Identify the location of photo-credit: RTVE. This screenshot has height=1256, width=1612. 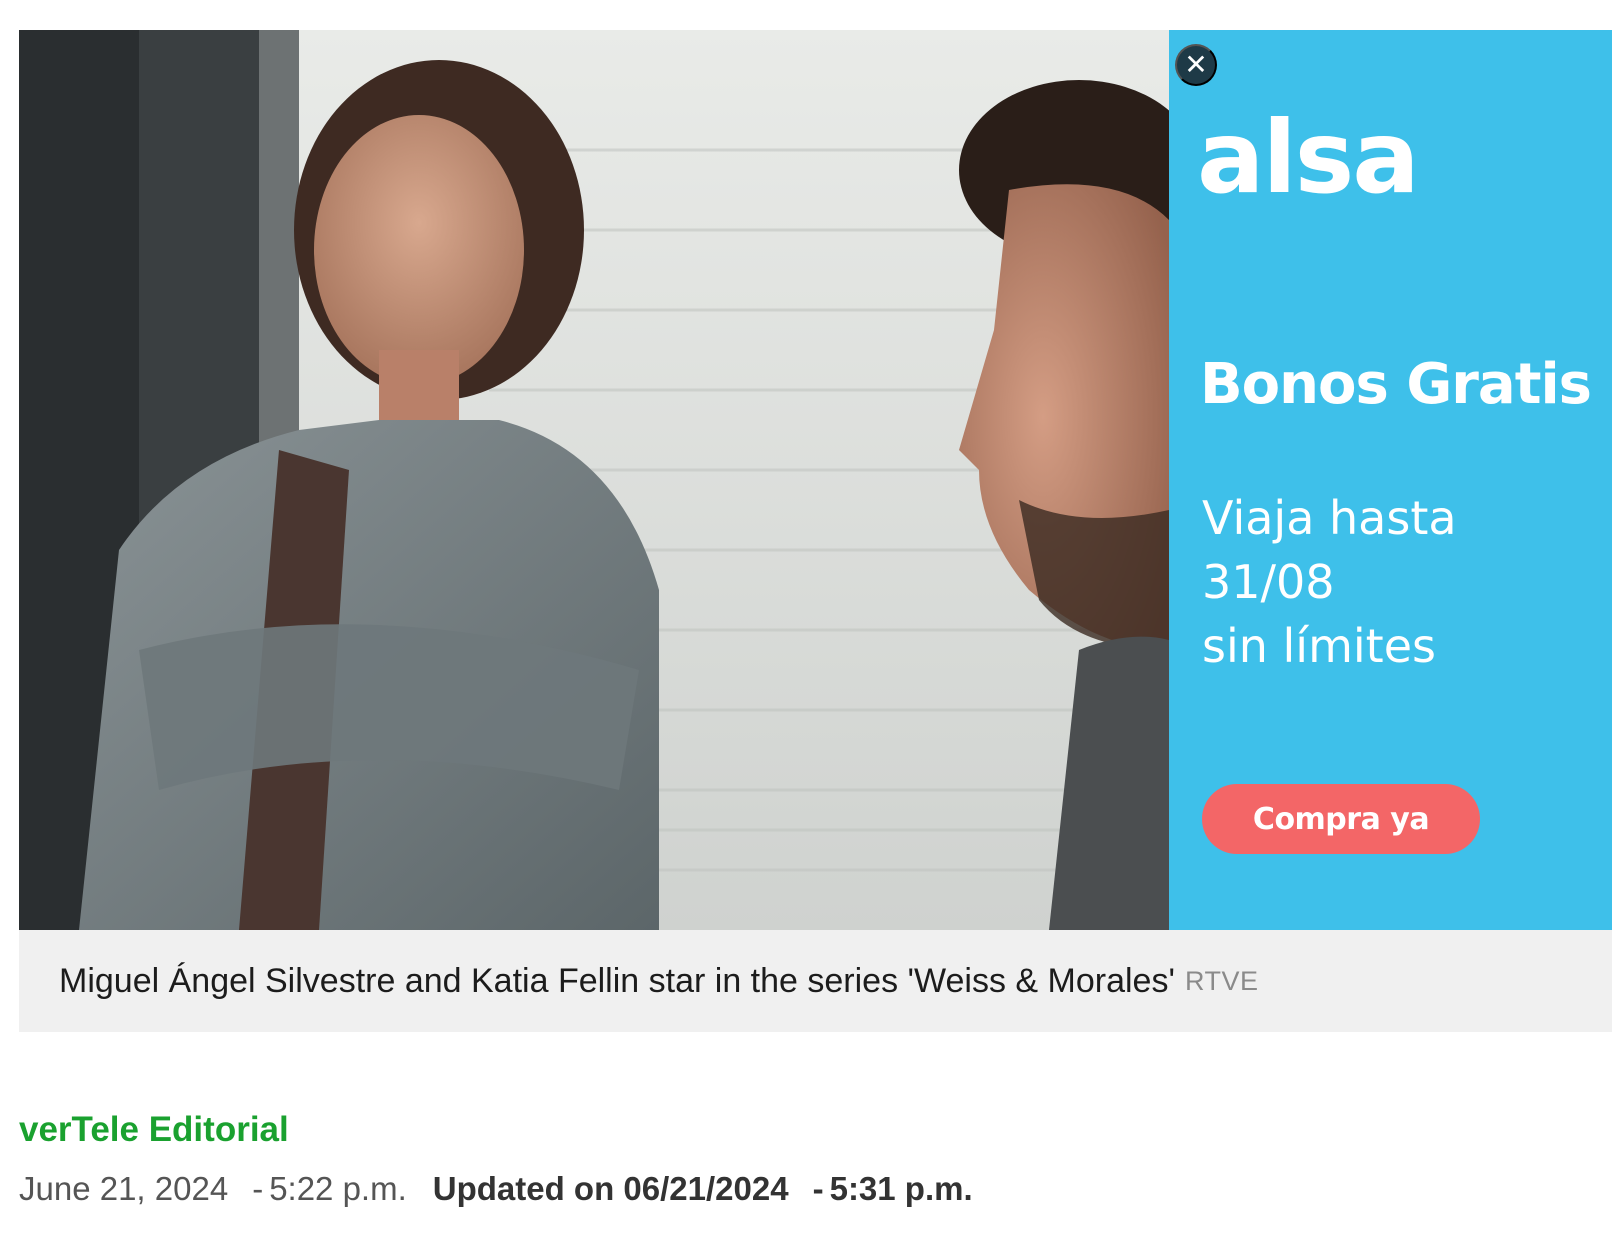
(1221, 980).